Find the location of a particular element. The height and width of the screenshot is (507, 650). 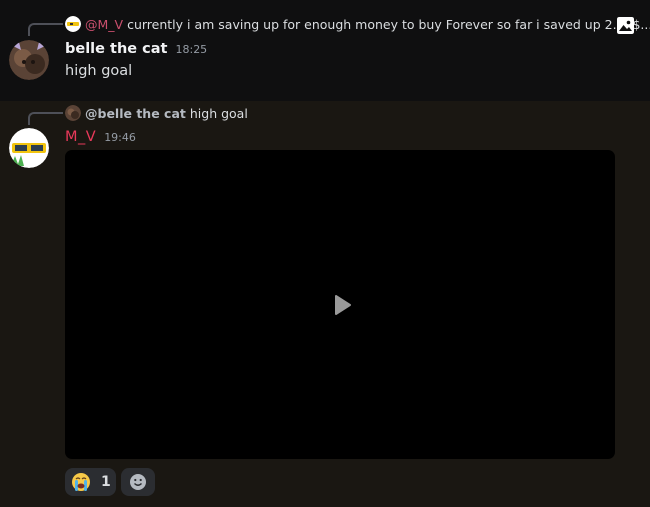

reaction-crying: 1 is located at coordinates (90, 482).